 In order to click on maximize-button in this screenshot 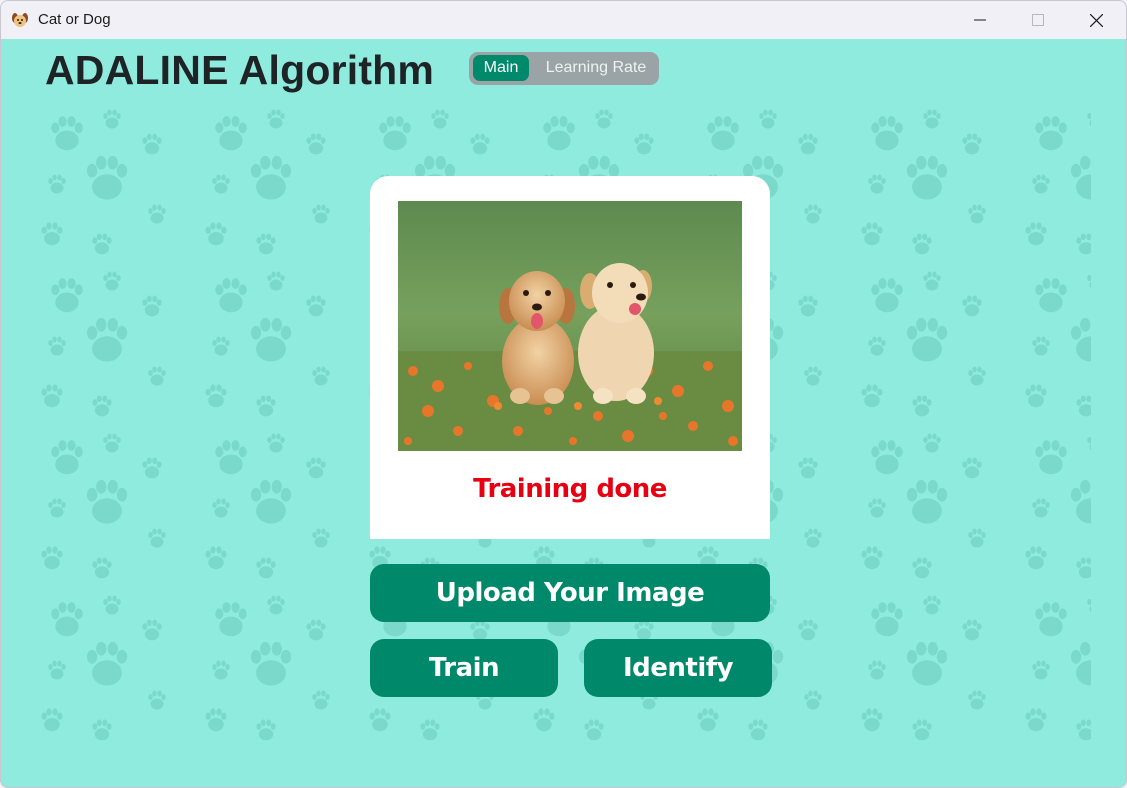, I will do `click(1038, 20)`.